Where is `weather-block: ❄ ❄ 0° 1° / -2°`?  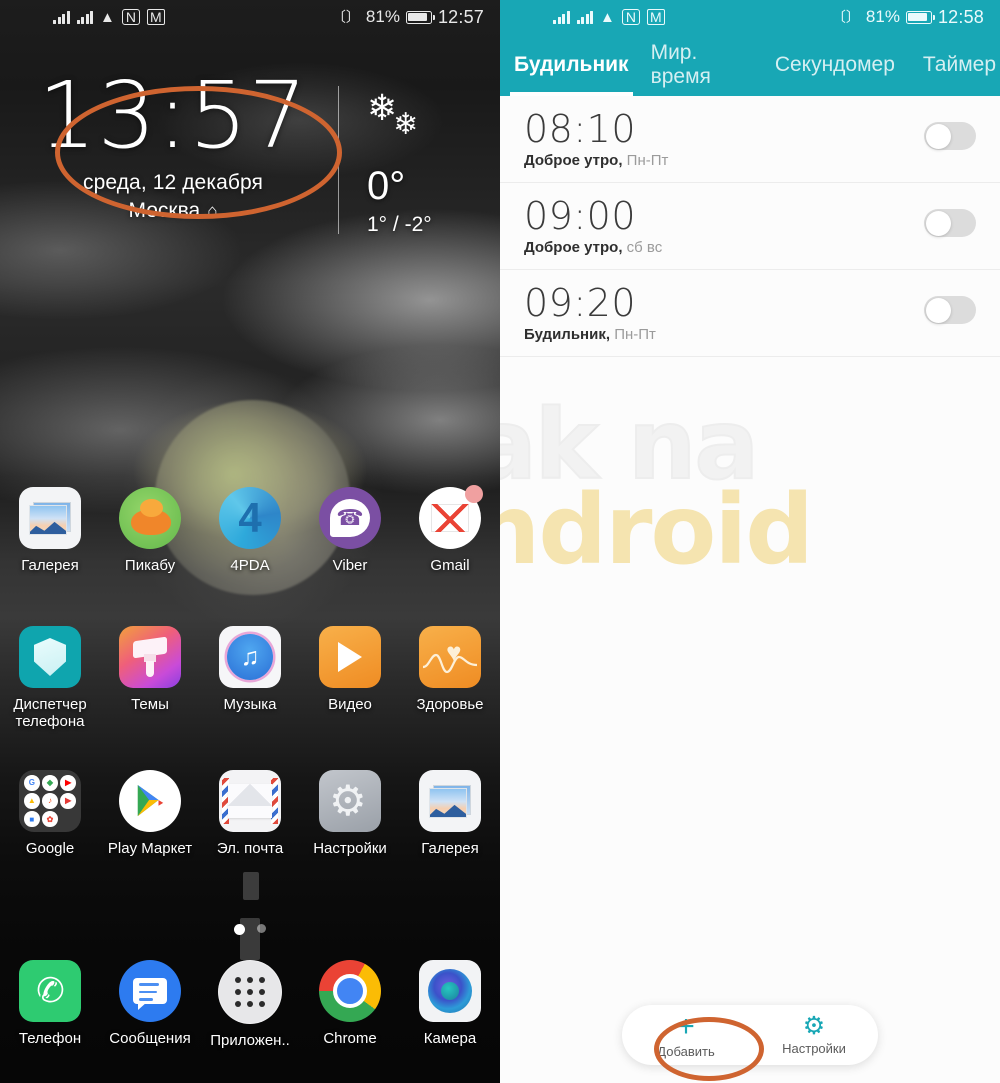 weather-block: ❄ ❄ 0° 1° / -2° is located at coordinates (419, 154).